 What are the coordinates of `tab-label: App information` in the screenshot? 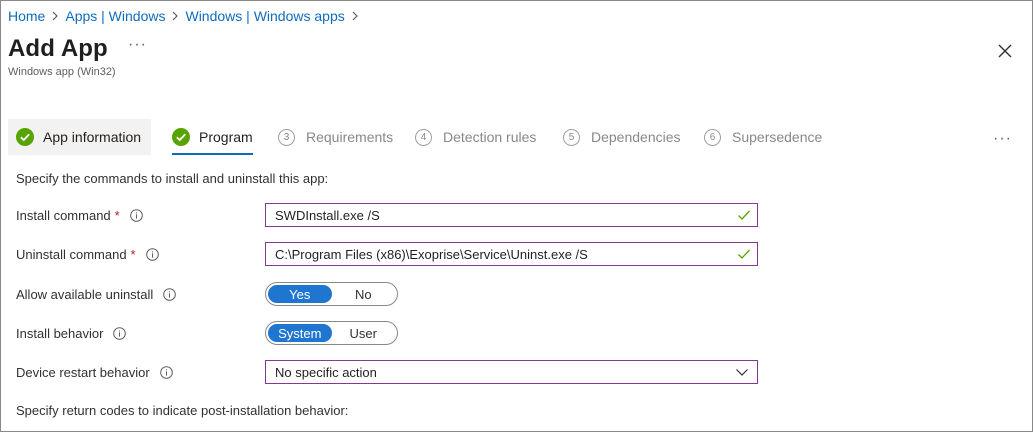 It's located at (92, 137).